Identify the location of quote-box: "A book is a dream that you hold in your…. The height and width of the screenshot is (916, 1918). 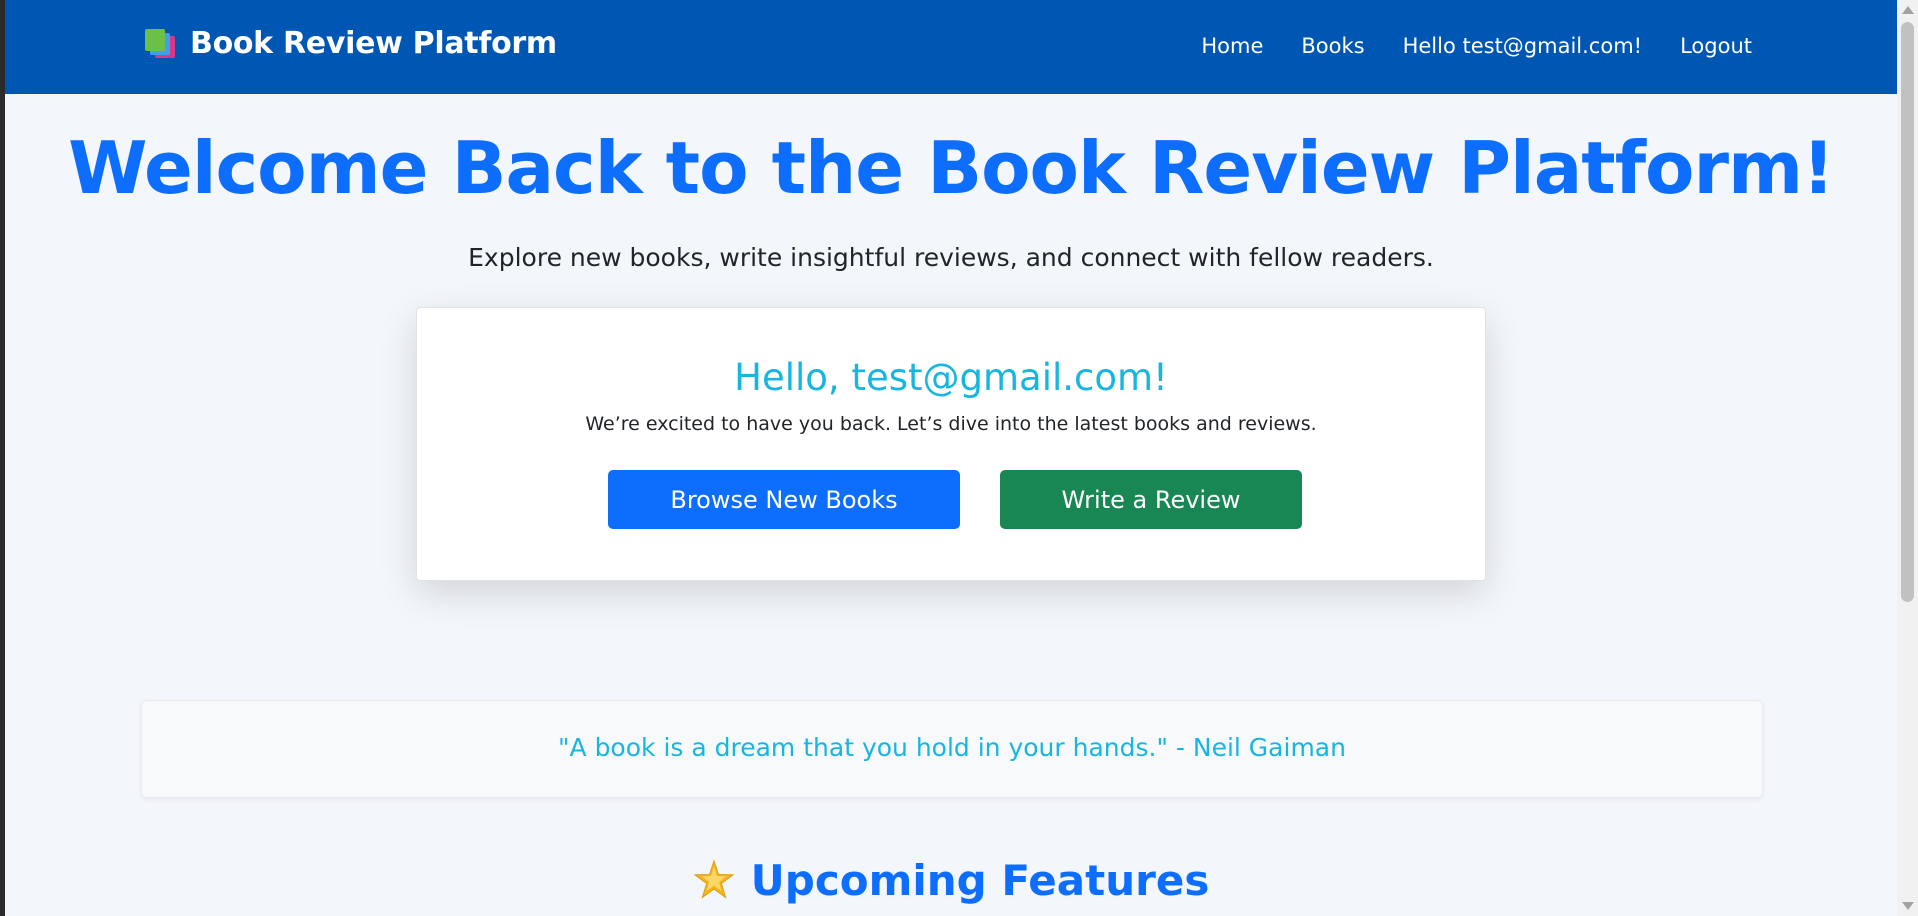
(952, 749).